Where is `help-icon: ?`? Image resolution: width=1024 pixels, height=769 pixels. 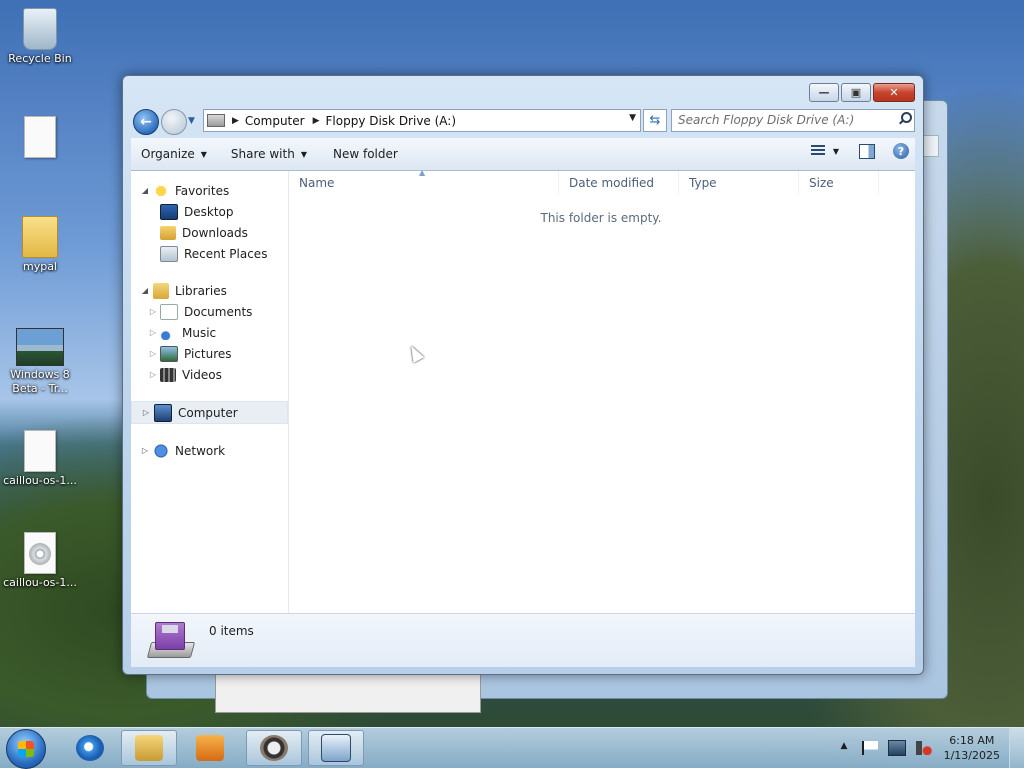 help-icon: ? is located at coordinates (901, 151).